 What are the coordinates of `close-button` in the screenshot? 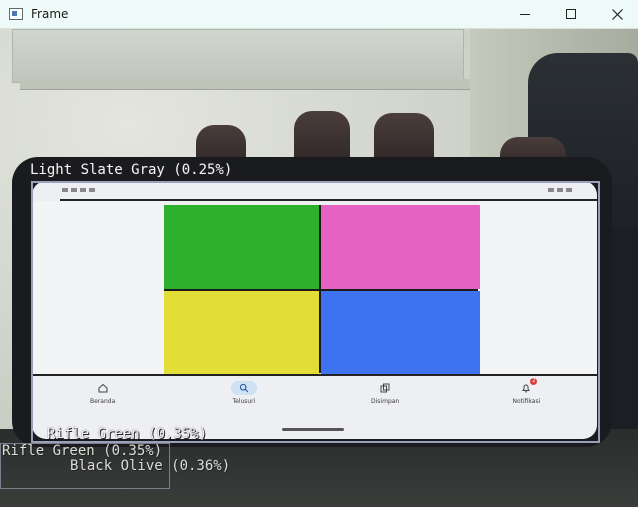 It's located at (616, 14).